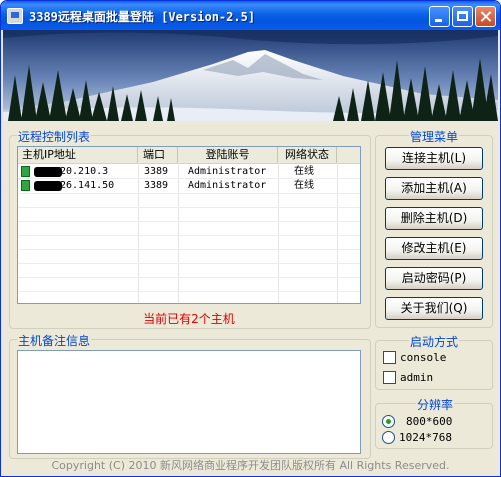  I want to click on connect-host-button: 连接主机(L), so click(434, 158).